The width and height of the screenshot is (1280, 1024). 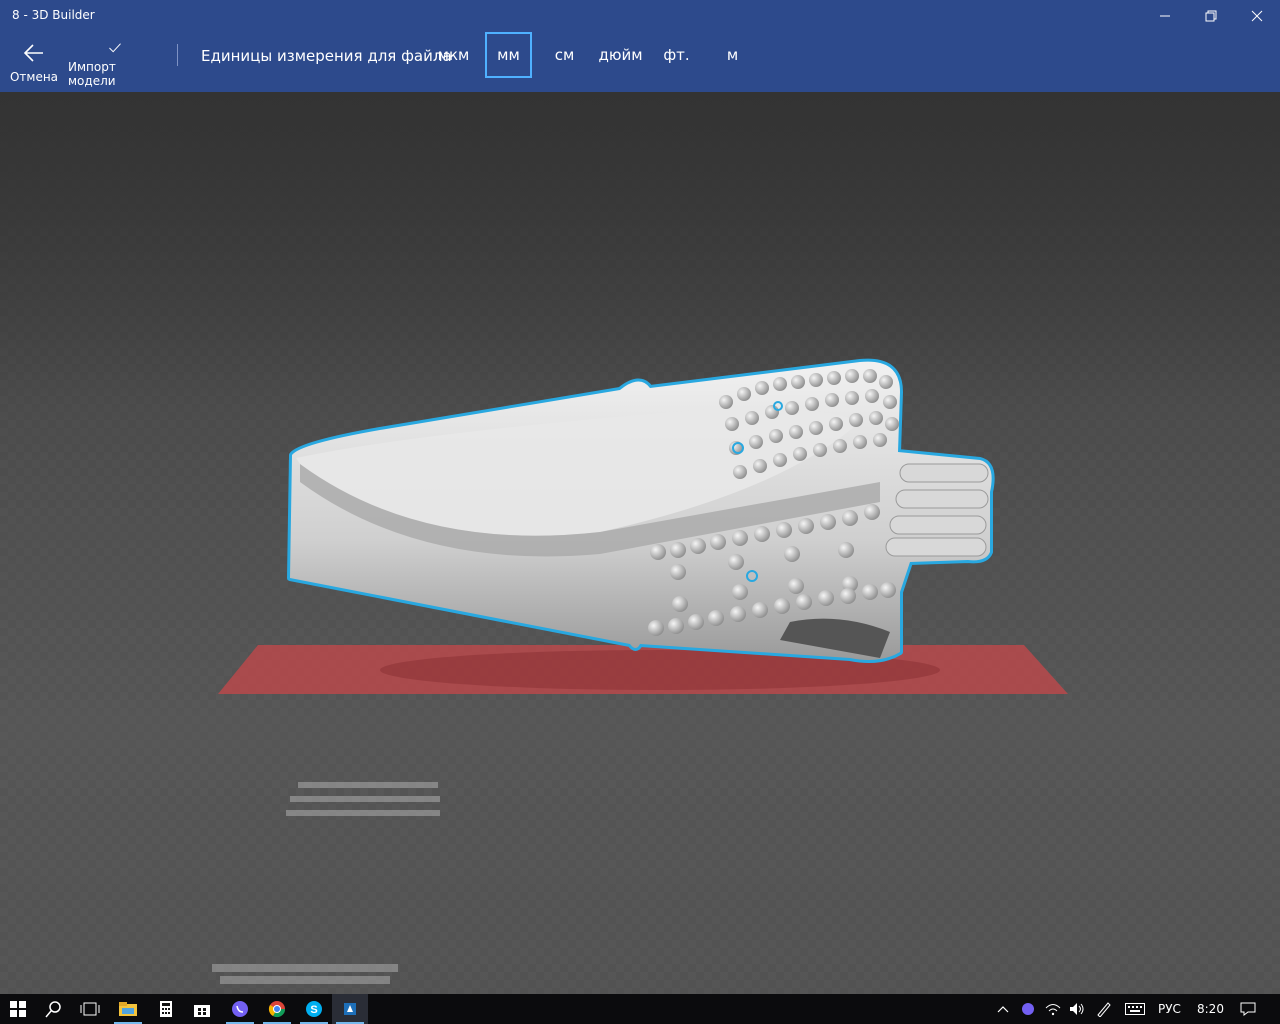 I want to click on 3d-builder-icon, so click(x=350, y=1009).